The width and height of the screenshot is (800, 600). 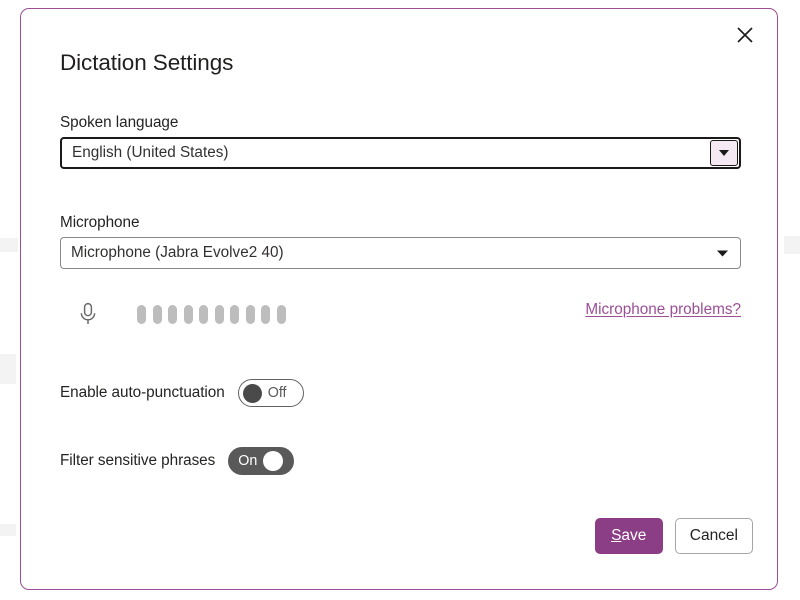 I want to click on close-icon, so click(x=745, y=35).